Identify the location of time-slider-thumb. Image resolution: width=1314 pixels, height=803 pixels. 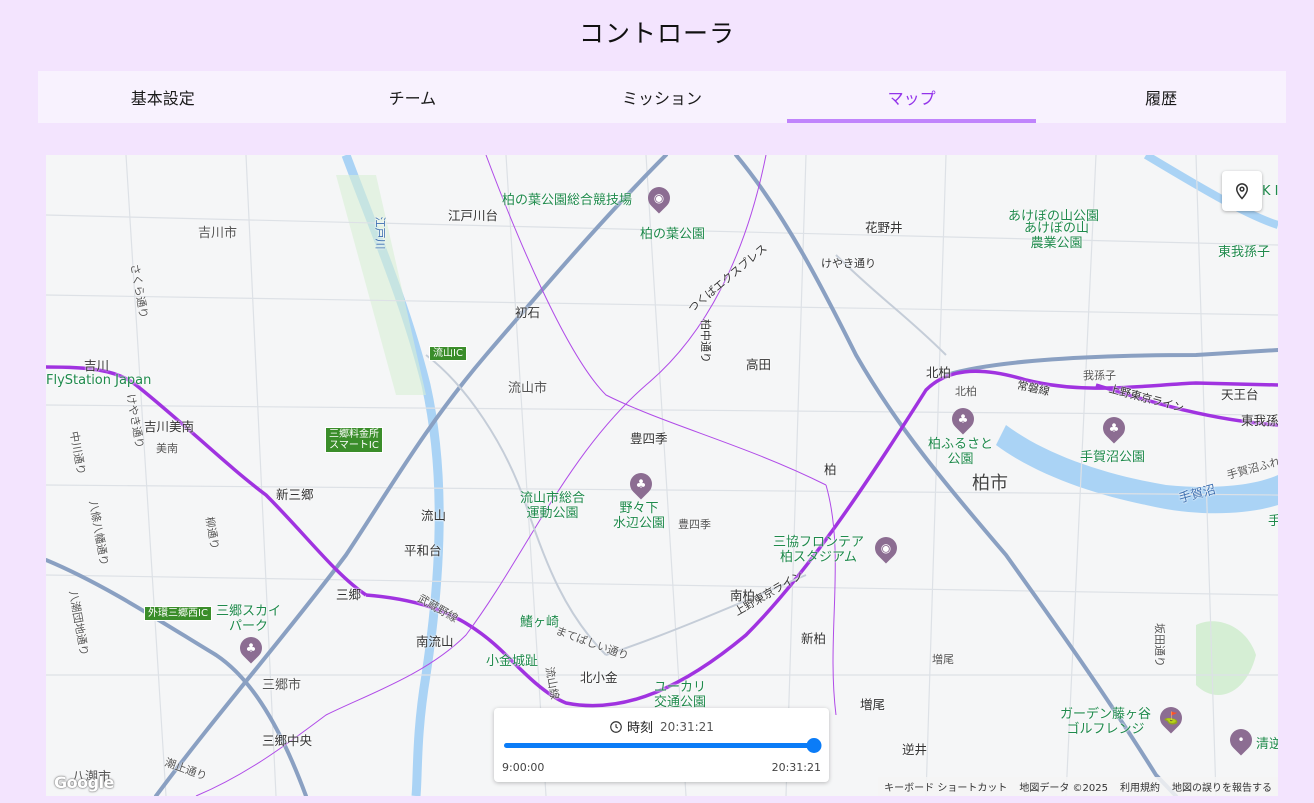
(814, 745).